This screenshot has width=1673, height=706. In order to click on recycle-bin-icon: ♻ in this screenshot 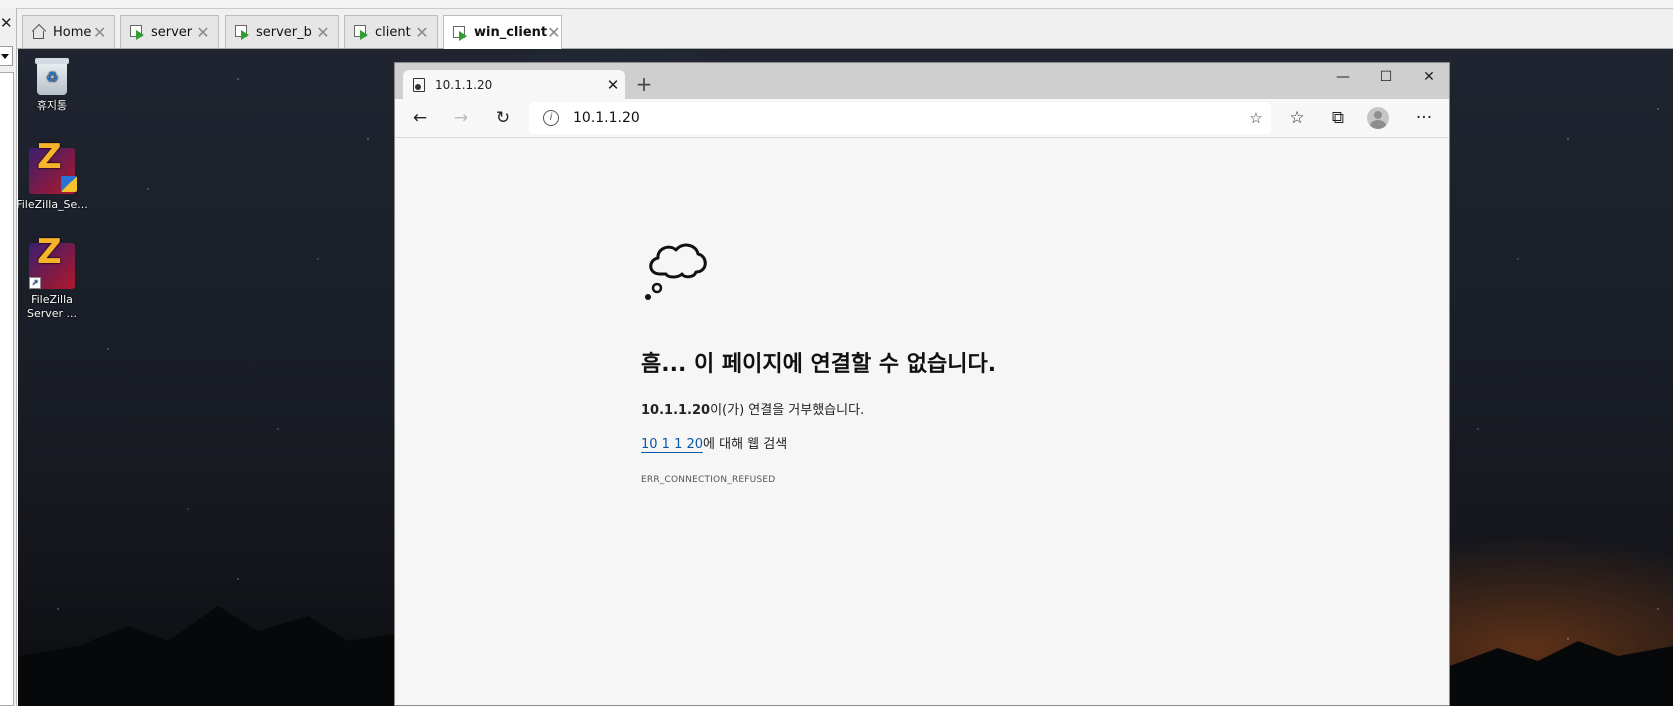, I will do `click(52, 75)`.